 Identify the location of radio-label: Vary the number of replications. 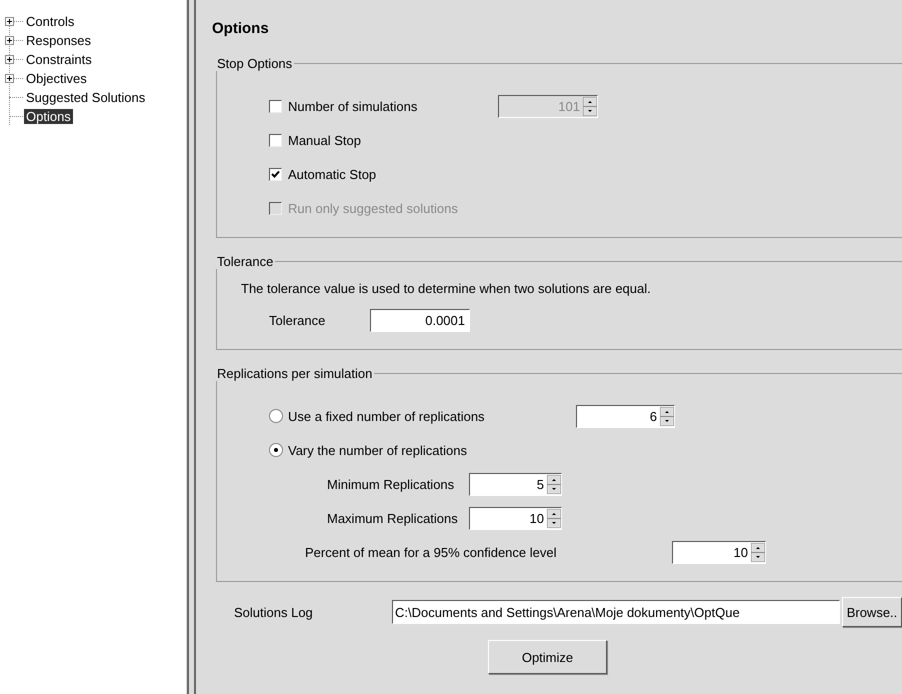
(377, 450).